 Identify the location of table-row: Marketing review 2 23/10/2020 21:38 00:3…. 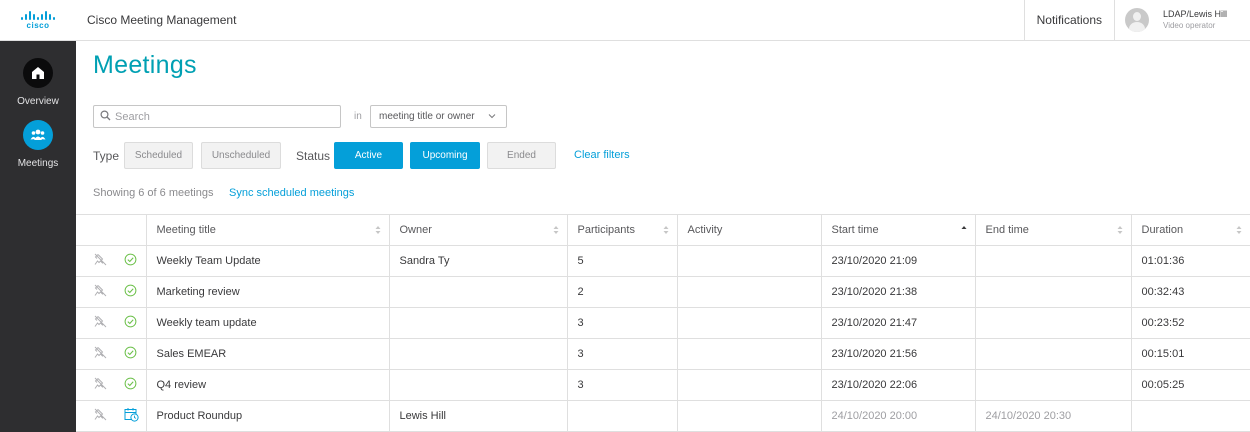
(663, 292).